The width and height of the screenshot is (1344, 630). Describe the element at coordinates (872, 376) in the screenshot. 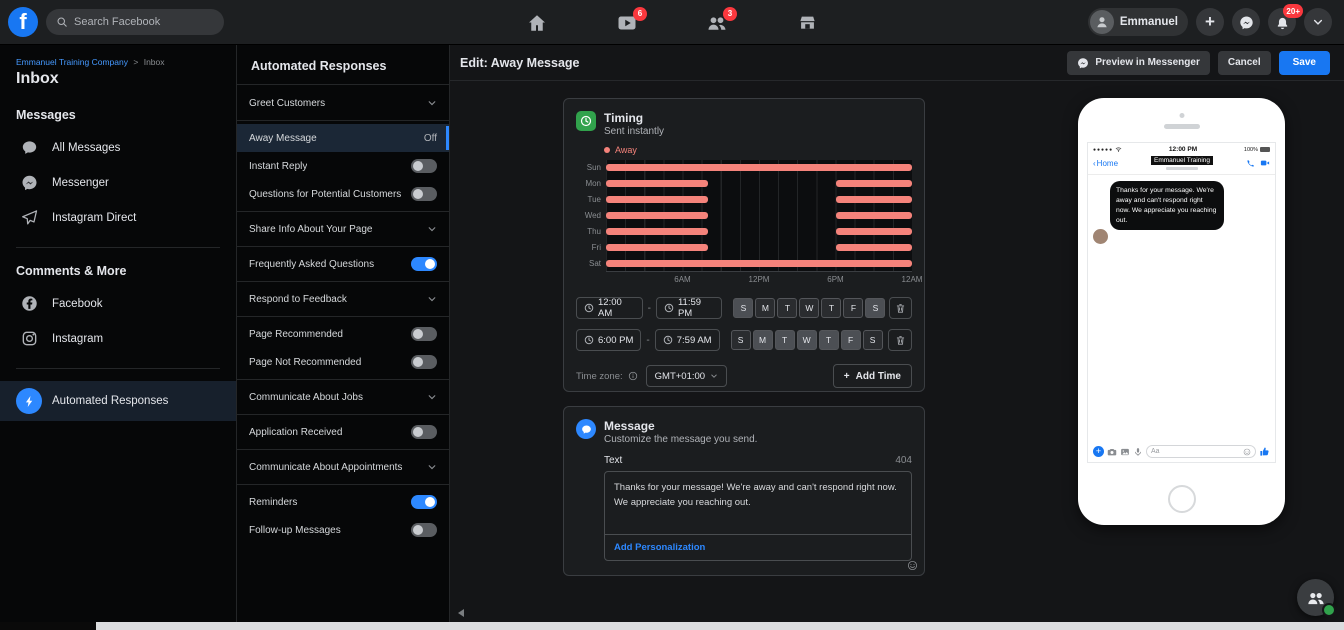

I see `add-time-button: + Add Time` at that location.